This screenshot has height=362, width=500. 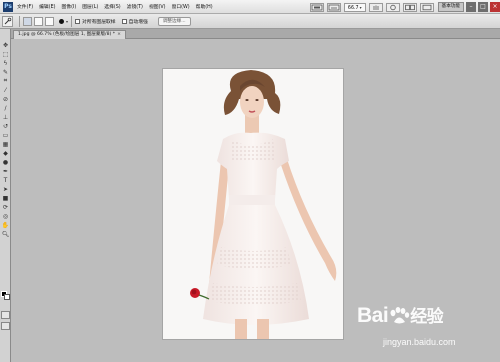 What do you see at coordinates (157, 6) in the screenshot?
I see `menu-view: 视图(V)` at bounding box center [157, 6].